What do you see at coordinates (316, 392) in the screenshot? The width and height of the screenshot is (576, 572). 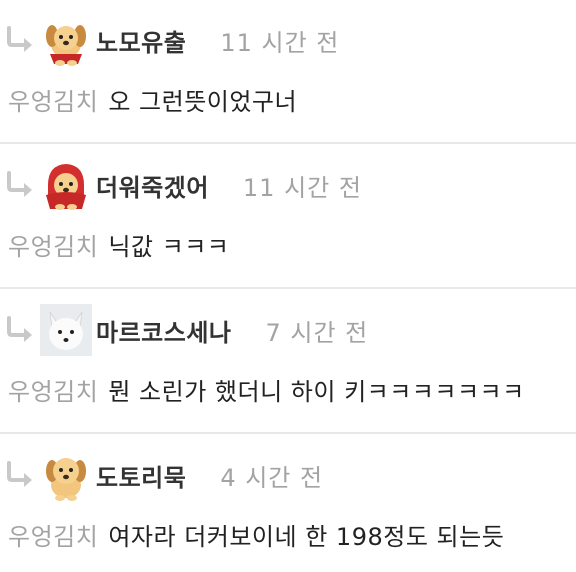 I see `comment-text: 뭔 소린가 했더니 하이 키ㅋㅋㅋㅋㅋㅋㅋ` at bounding box center [316, 392].